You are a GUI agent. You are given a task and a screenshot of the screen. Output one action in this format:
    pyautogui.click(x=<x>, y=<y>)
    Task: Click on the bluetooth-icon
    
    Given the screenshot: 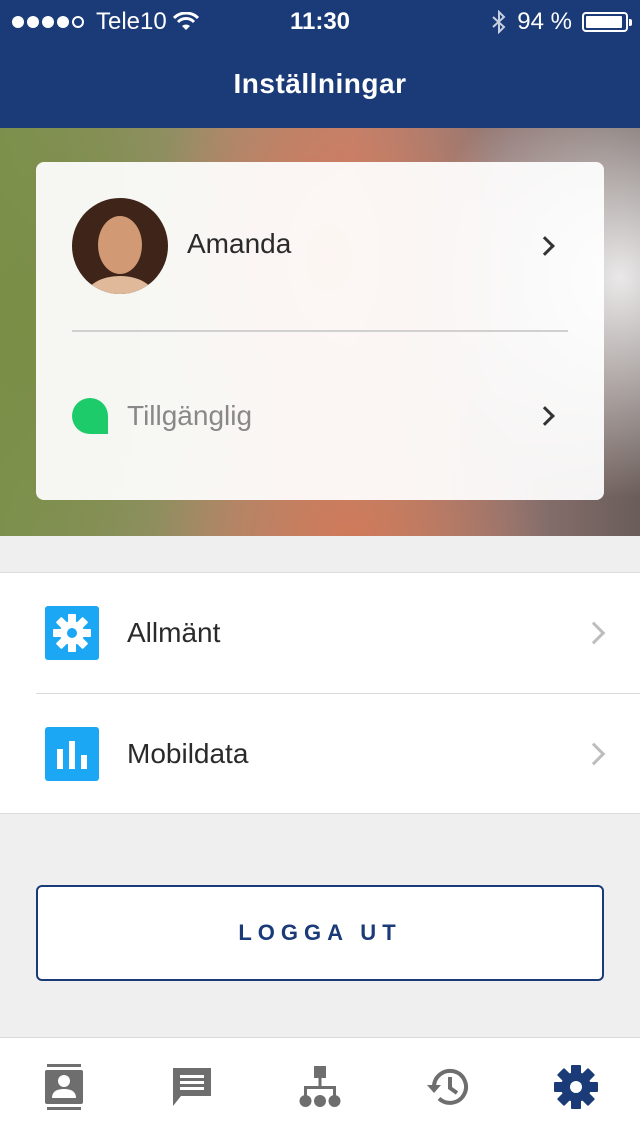 What is the action you would take?
    pyautogui.click(x=499, y=22)
    